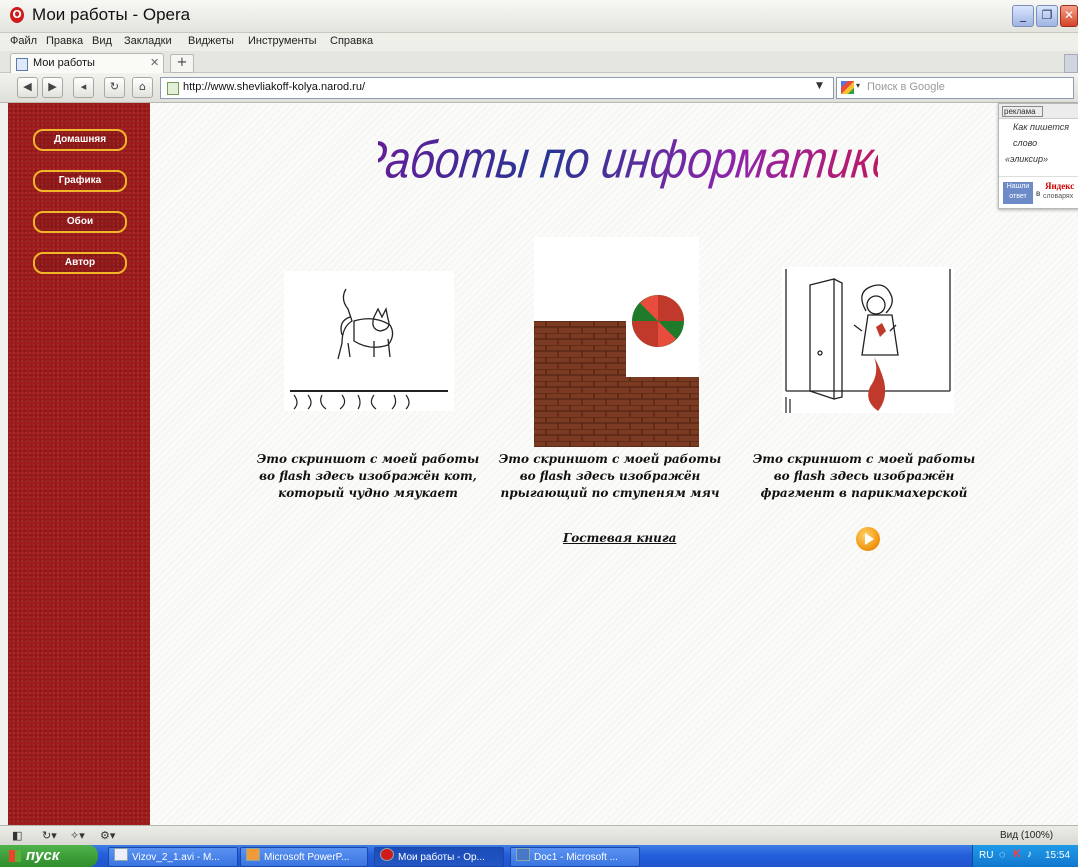 This screenshot has width=1078, height=867. What do you see at coordinates (1023, 16) in the screenshot?
I see `minimize-button: _` at bounding box center [1023, 16].